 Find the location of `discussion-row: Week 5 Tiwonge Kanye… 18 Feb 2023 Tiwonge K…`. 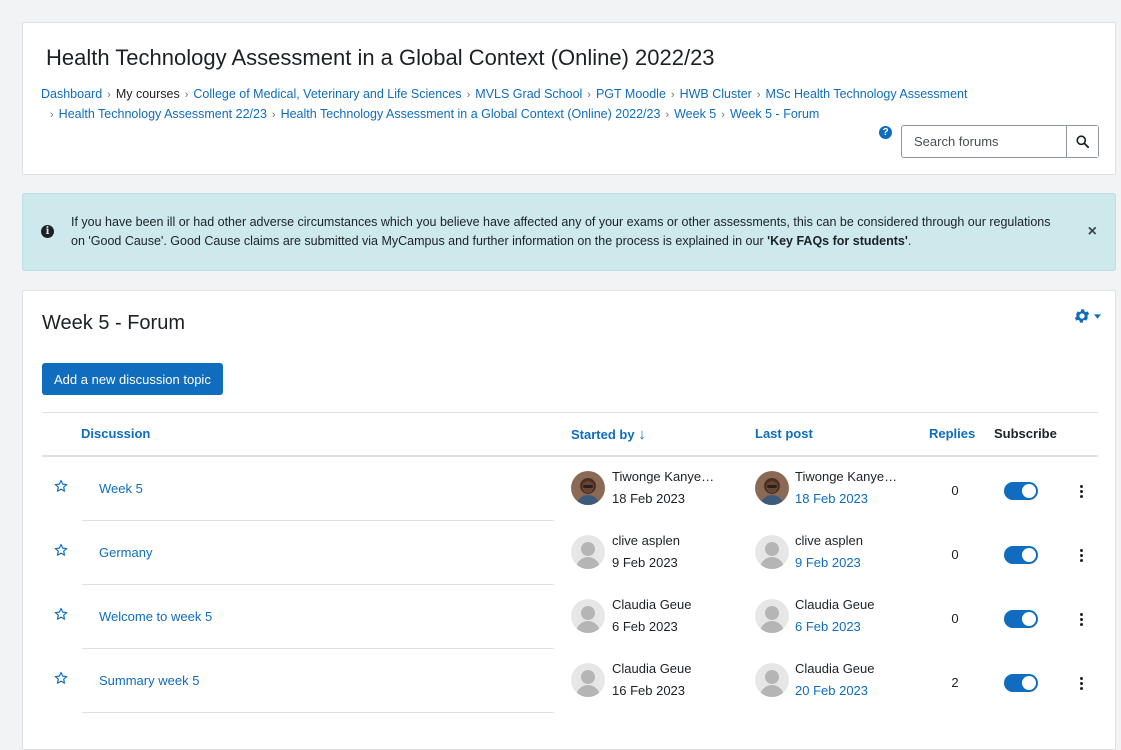

discussion-row: Week 5 Tiwonge Kanye… 18 Feb 2023 Tiwonge K… is located at coordinates (570, 489).